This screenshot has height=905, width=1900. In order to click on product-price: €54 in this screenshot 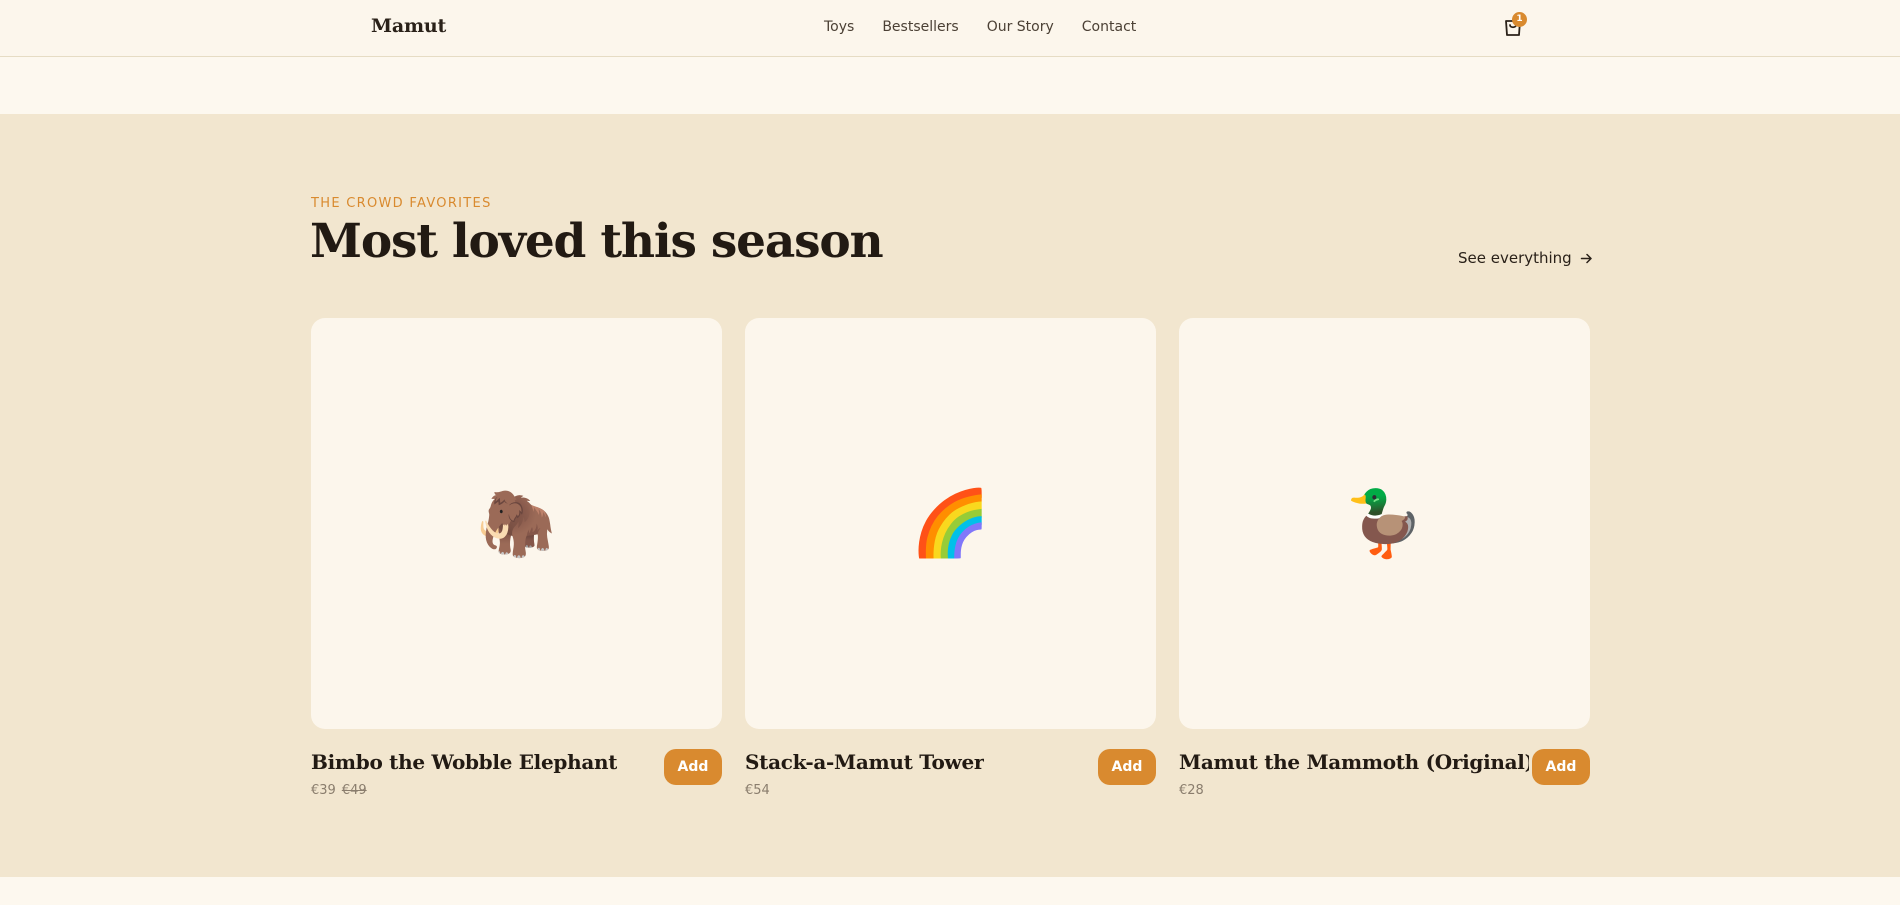, I will do `click(757, 790)`.